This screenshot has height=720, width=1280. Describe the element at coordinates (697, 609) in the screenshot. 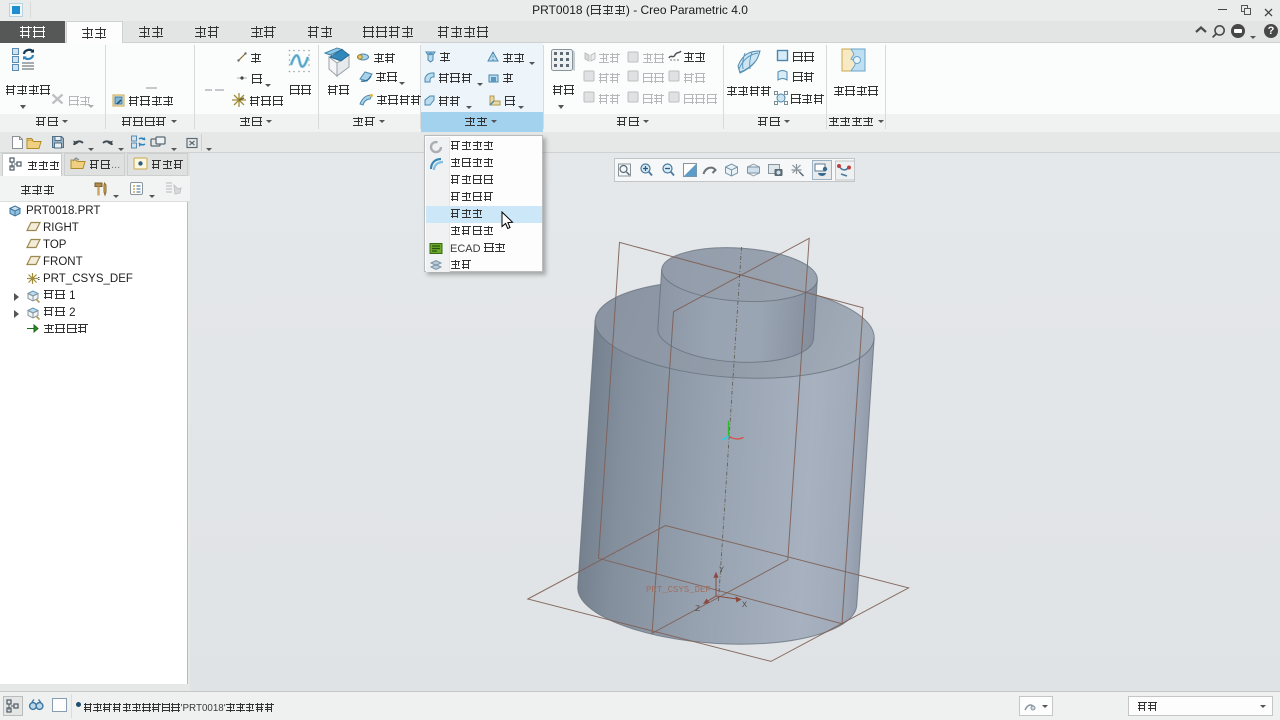

I see `svg-text: Z` at that location.